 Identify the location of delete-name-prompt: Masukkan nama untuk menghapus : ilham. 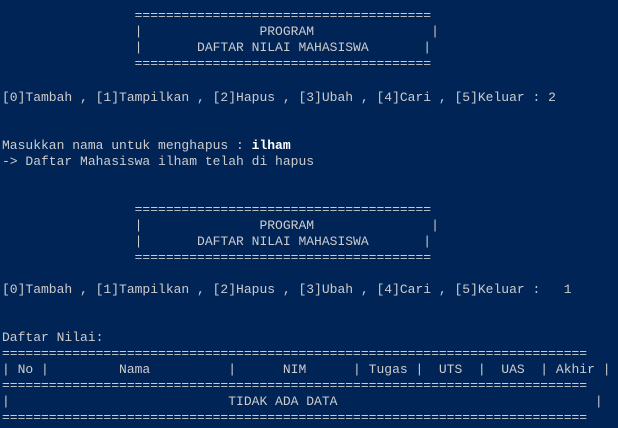
(146, 146).